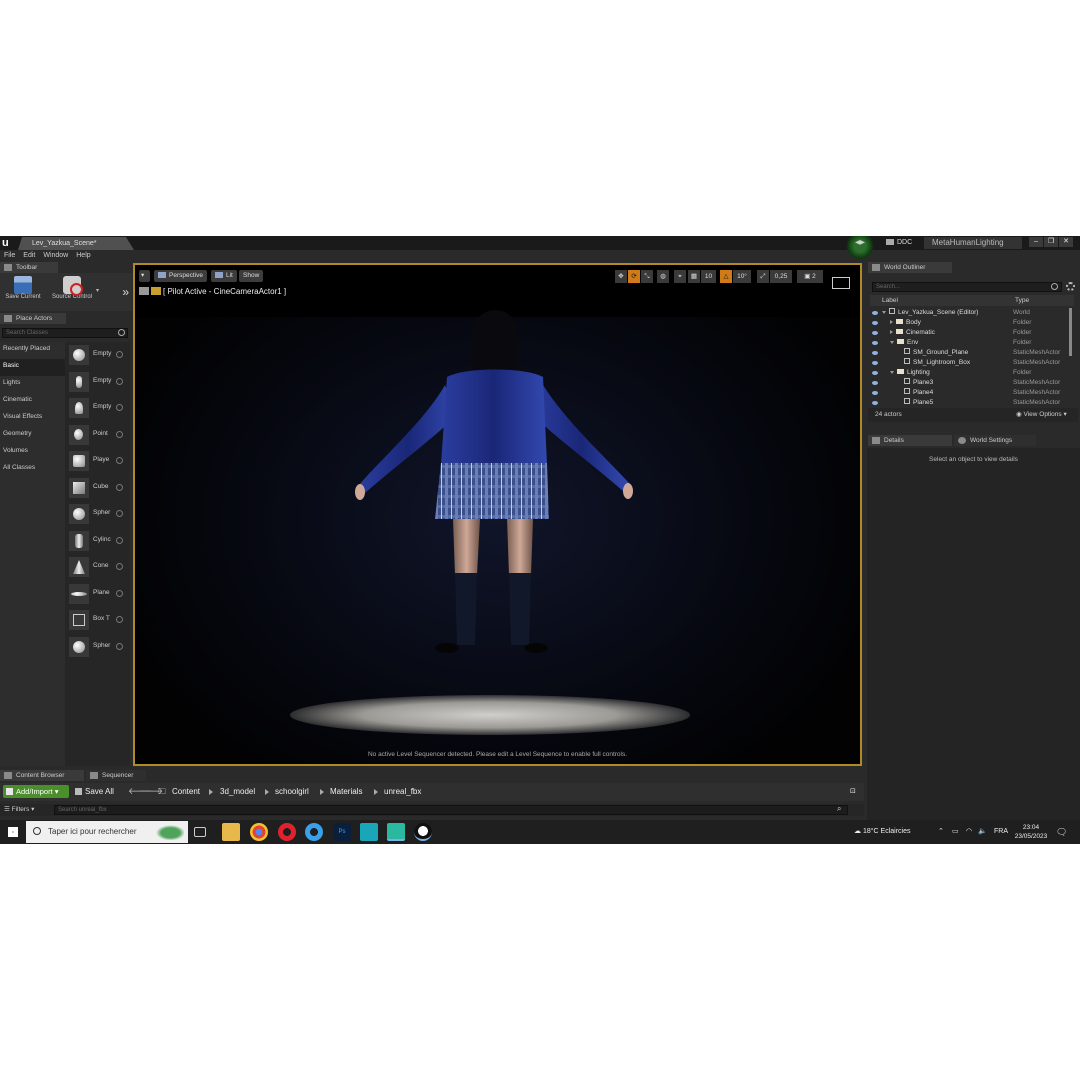 This screenshot has height=1080, width=1080. I want to click on show-button: Show, so click(251, 276).